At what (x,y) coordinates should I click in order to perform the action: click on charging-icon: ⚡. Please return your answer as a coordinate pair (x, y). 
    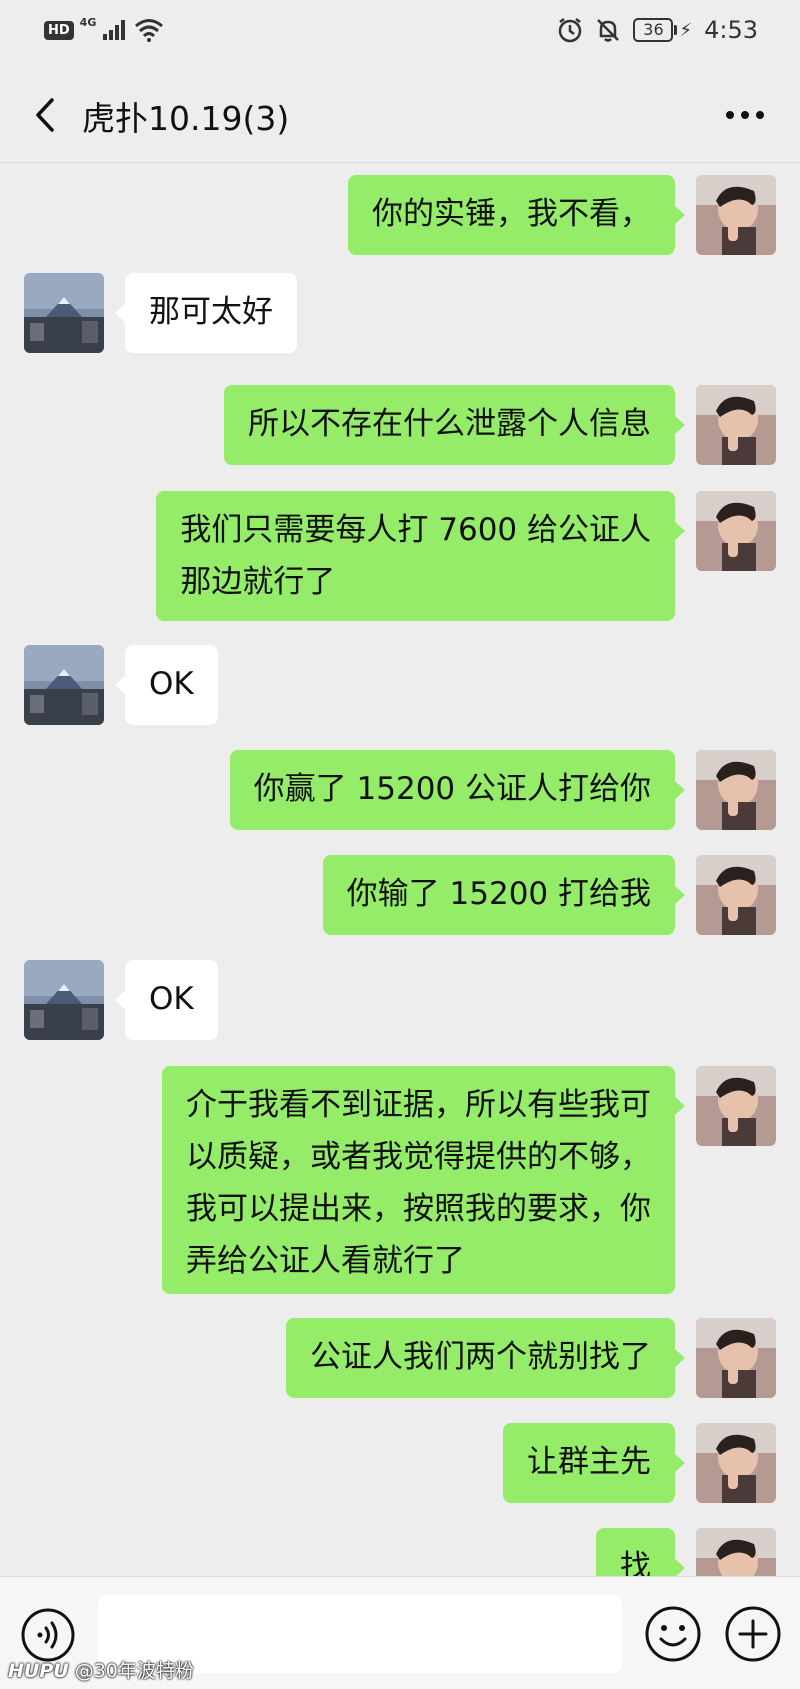
    Looking at the image, I should click on (686, 30).